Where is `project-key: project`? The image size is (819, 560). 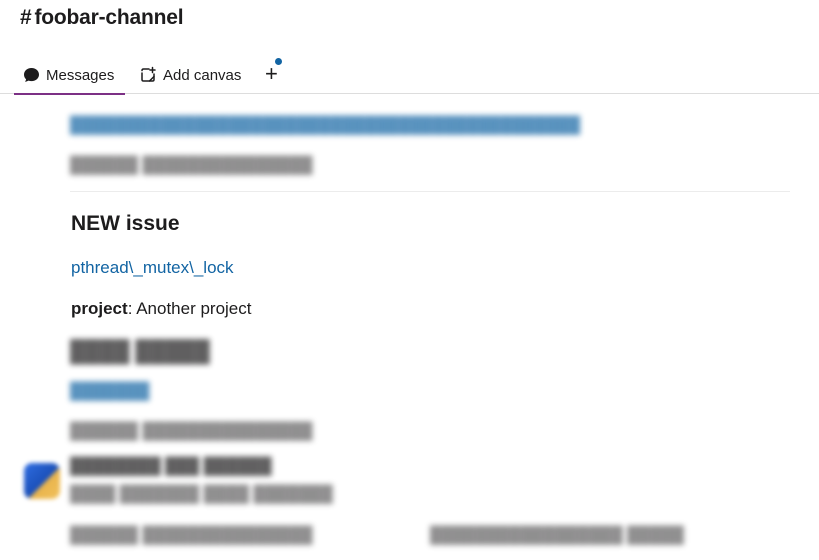 project-key: project is located at coordinates (99, 308).